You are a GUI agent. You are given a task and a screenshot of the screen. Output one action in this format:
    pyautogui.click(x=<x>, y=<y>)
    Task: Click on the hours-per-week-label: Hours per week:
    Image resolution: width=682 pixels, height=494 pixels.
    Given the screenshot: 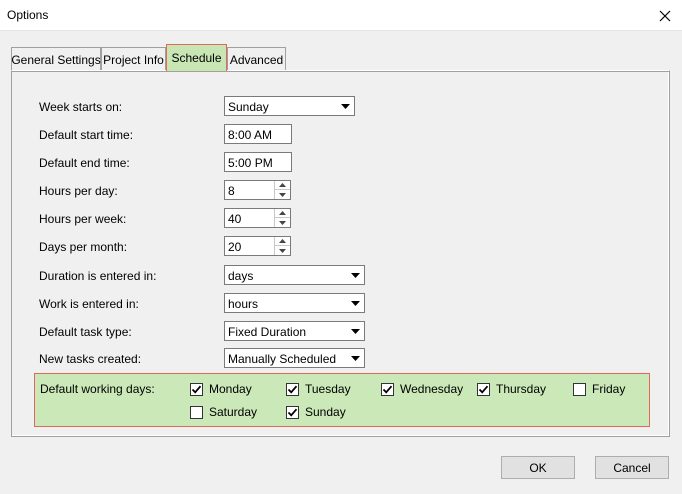 What is the action you would take?
    pyautogui.click(x=83, y=219)
    